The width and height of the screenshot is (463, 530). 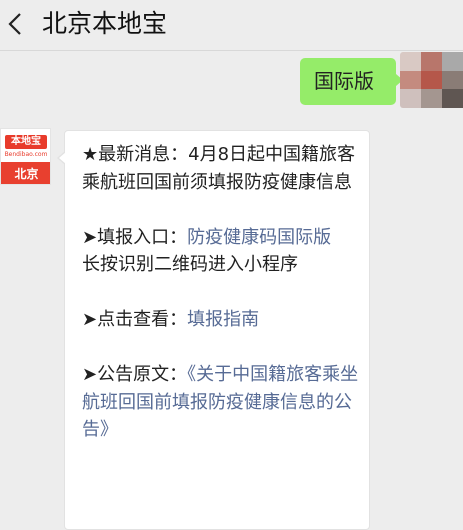 I want to click on brand-city-text: 北京, so click(x=25, y=173).